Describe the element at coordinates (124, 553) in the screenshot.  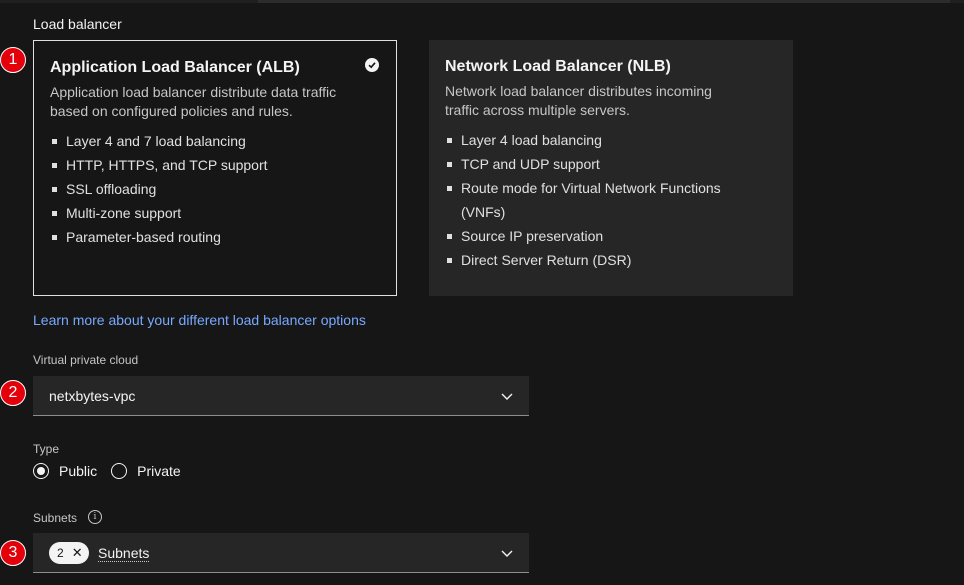
I see `subnets-placeholder: Subnets` at that location.